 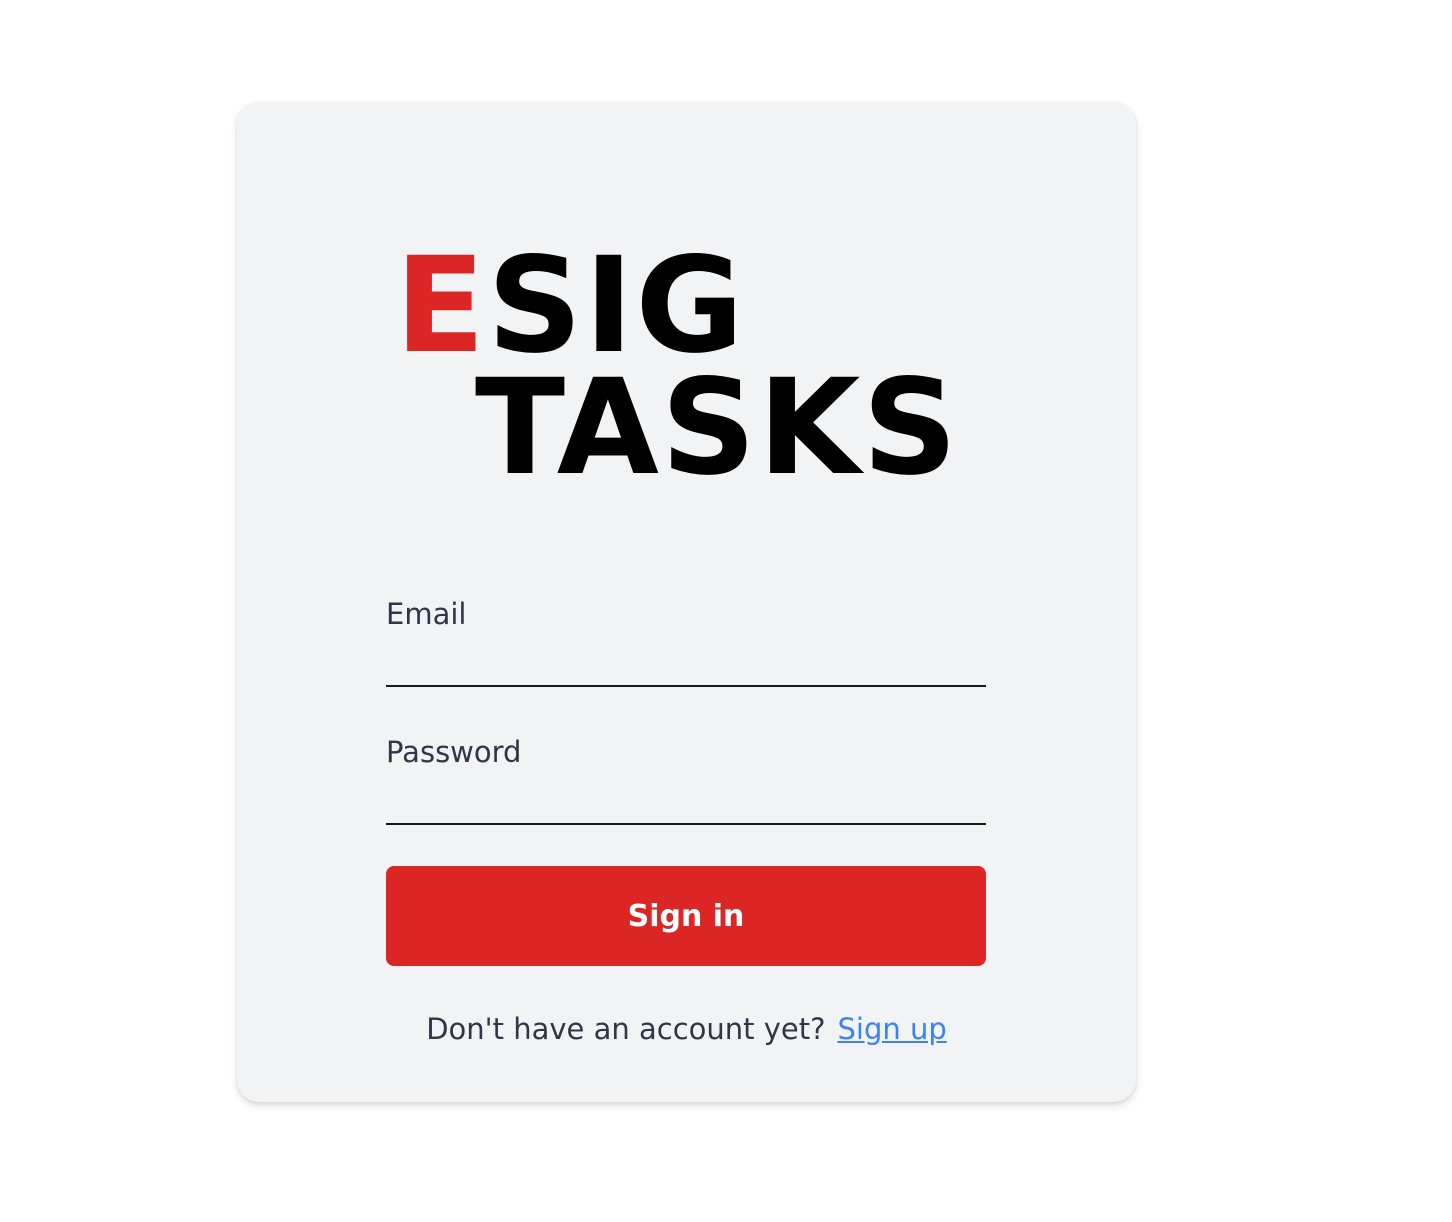 What do you see at coordinates (454, 752) in the screenshot?
I see `password-label: Password` at bounding box center [454, 752].